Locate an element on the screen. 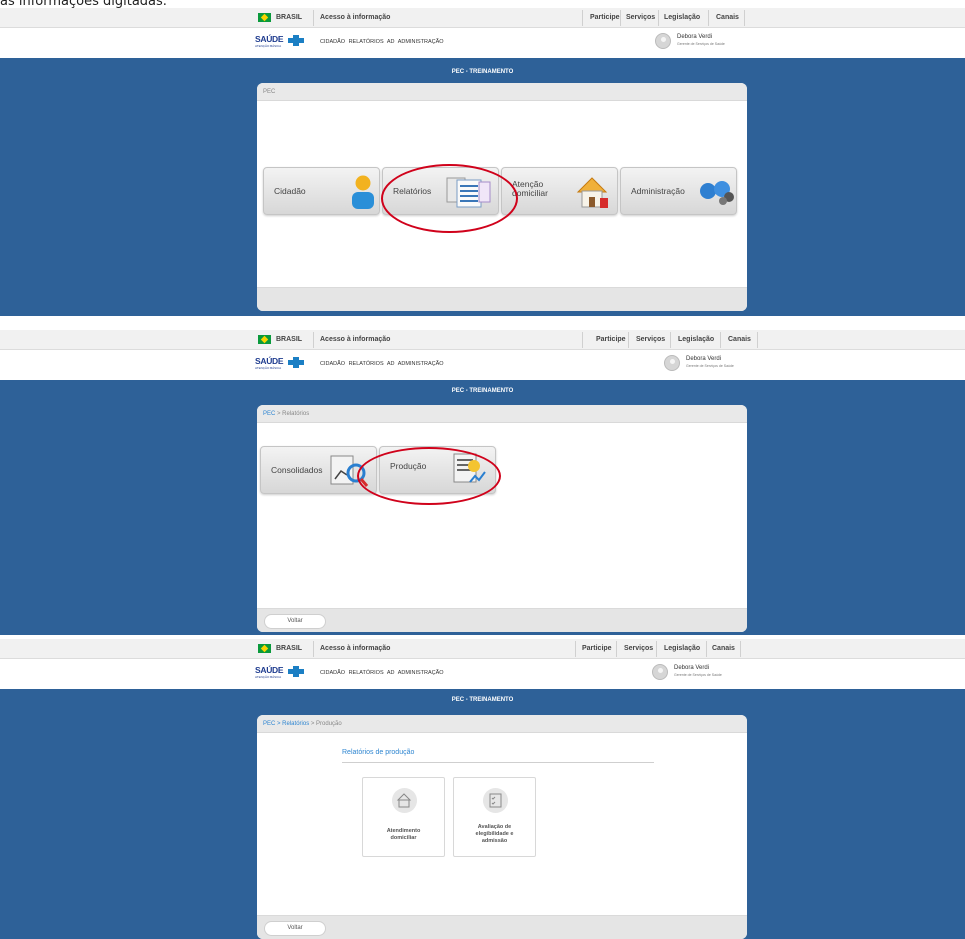 Image resolution: width=965 pixels, height=939 pixels. breadcrumb-relatorios-link: > Relatórios is located at coordinates (292, 724).